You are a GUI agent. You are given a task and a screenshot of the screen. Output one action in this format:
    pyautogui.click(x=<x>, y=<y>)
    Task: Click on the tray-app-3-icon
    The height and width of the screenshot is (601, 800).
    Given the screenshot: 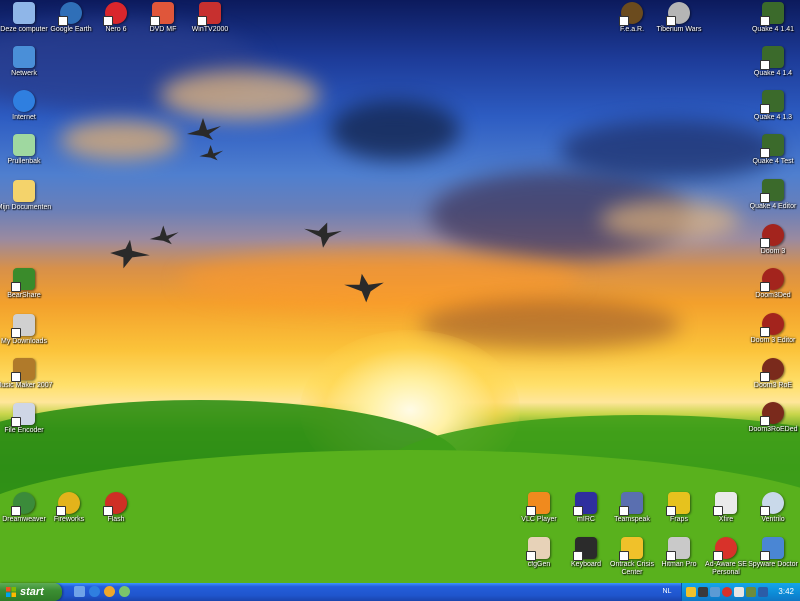 What is the action you would take?
    pyautogui.click(x=715, y=592)
    